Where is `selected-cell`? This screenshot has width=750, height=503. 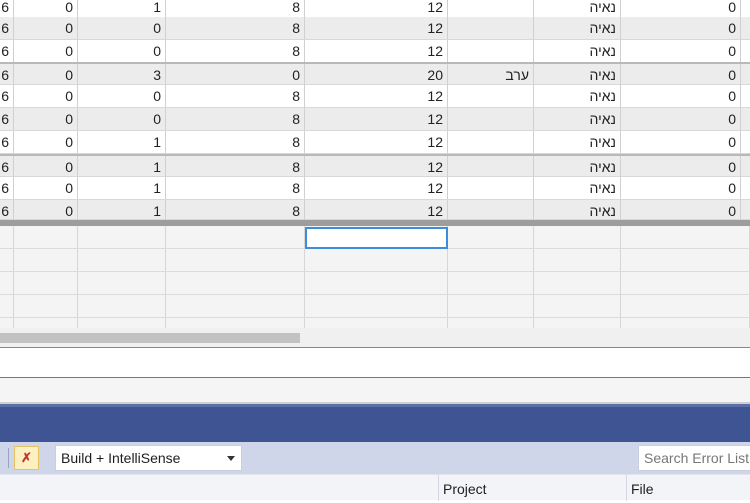 selected-cell is located at coordinates (376, 238).